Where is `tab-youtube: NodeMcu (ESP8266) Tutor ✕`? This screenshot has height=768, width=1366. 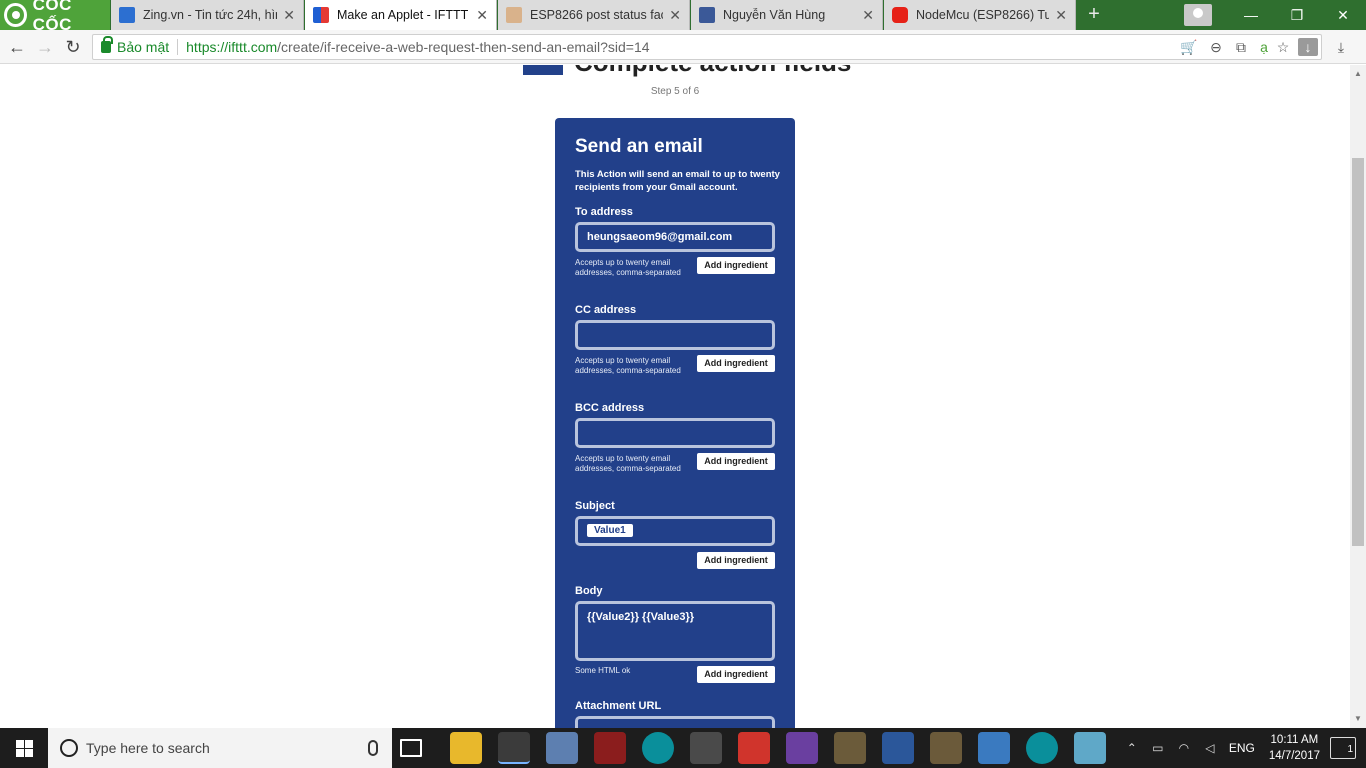 tab-youtube: NodeMcu (ESP8266) Tutor ✕ is located at coordinates (980, 15).